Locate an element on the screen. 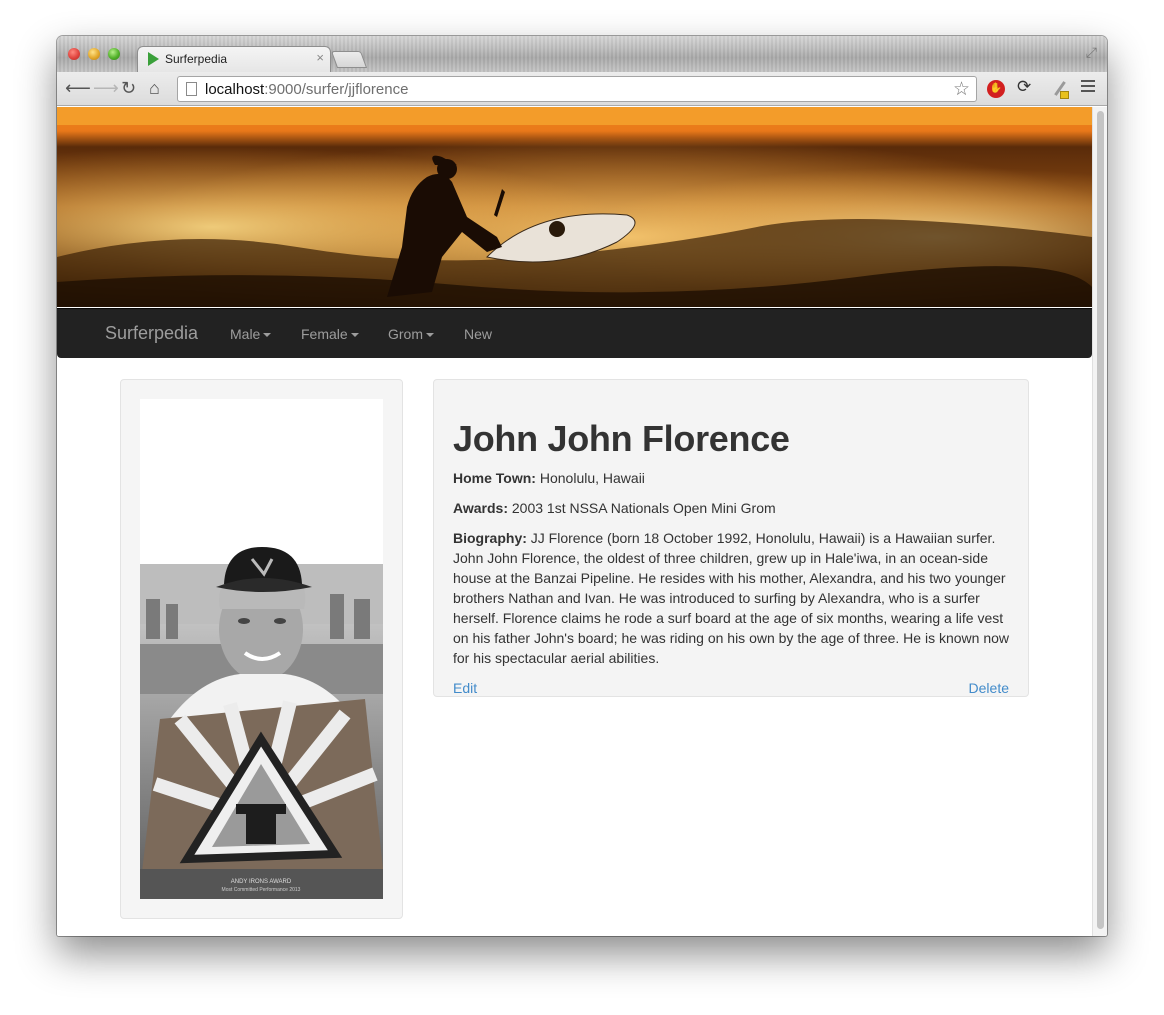 The height and width of the screenshot is (1015, 1164). stop-extension-icon: ✋ is located at coordinates (996, 89).